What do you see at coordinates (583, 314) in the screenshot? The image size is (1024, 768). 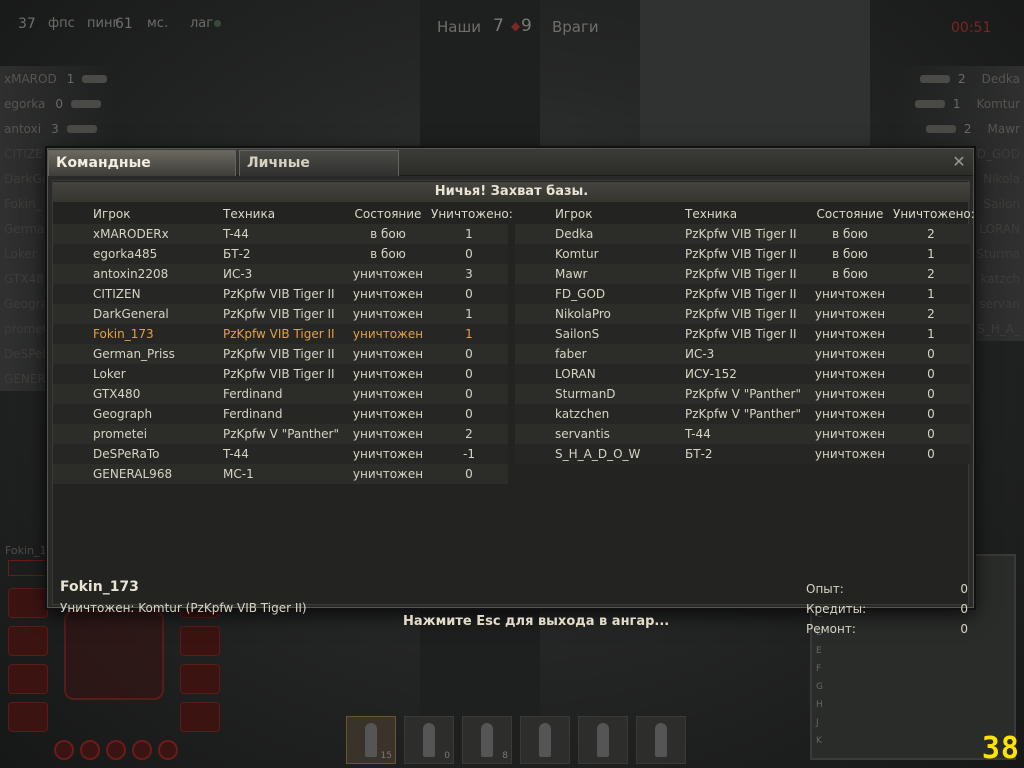 I see `player-name: NikolaPro` at bounding box center [583, 314].